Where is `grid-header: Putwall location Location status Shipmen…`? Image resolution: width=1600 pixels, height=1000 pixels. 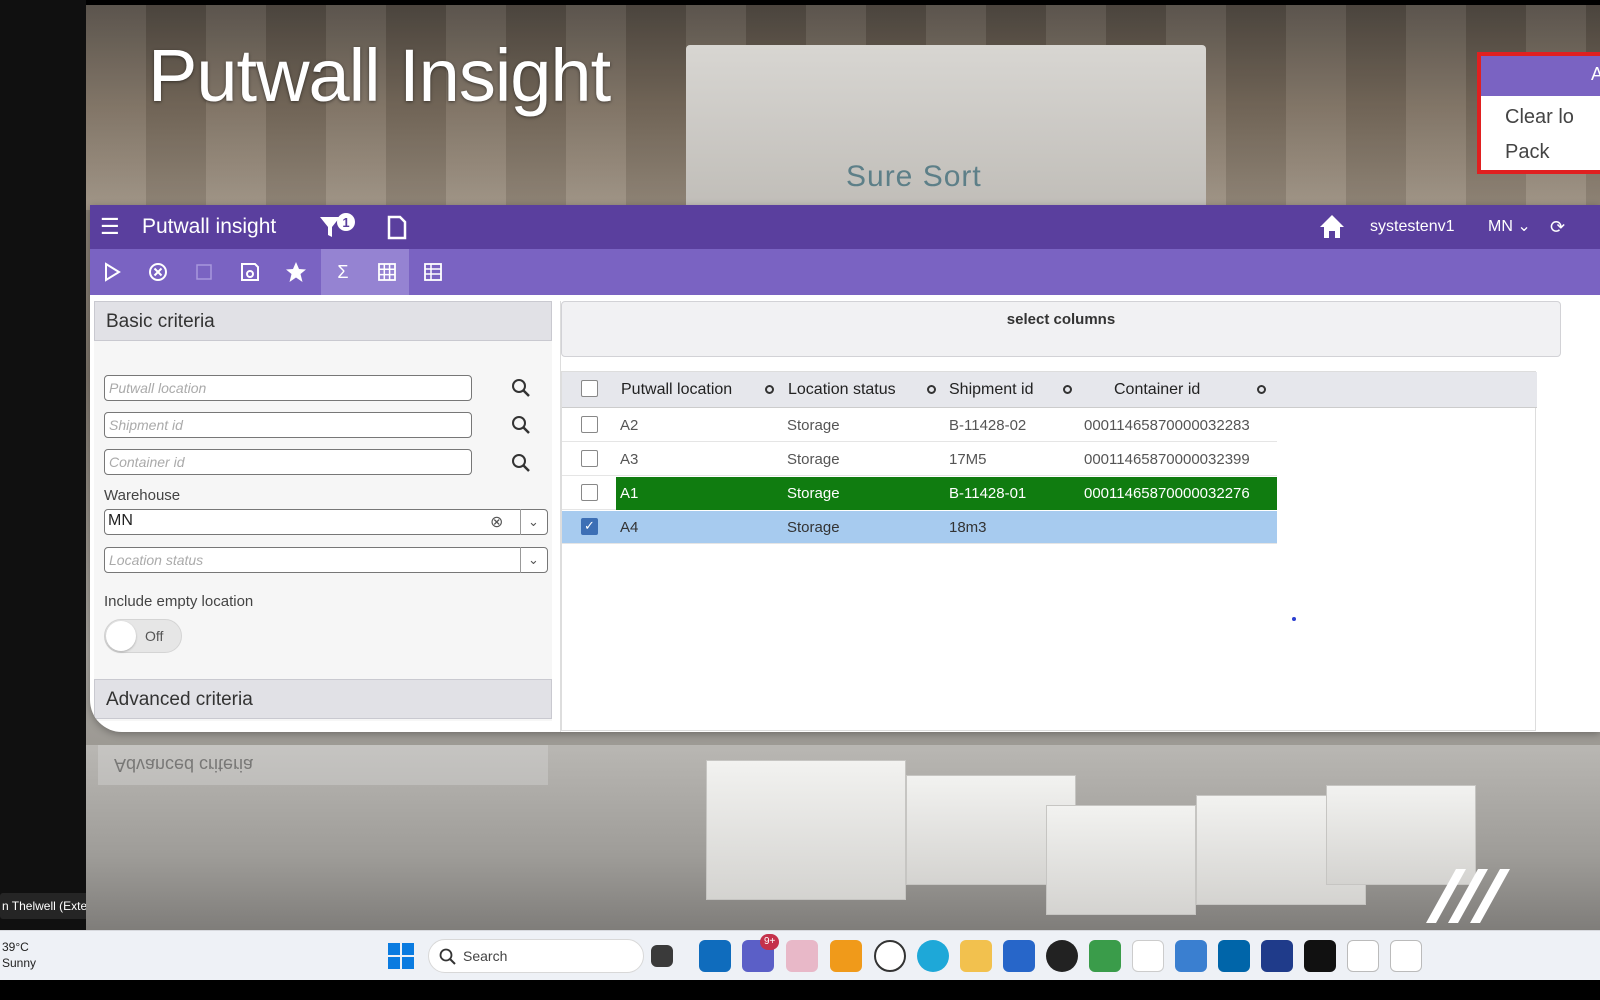
grid-header: Putwall location Location status Shipmen… is located at coordinates (1049, 390).